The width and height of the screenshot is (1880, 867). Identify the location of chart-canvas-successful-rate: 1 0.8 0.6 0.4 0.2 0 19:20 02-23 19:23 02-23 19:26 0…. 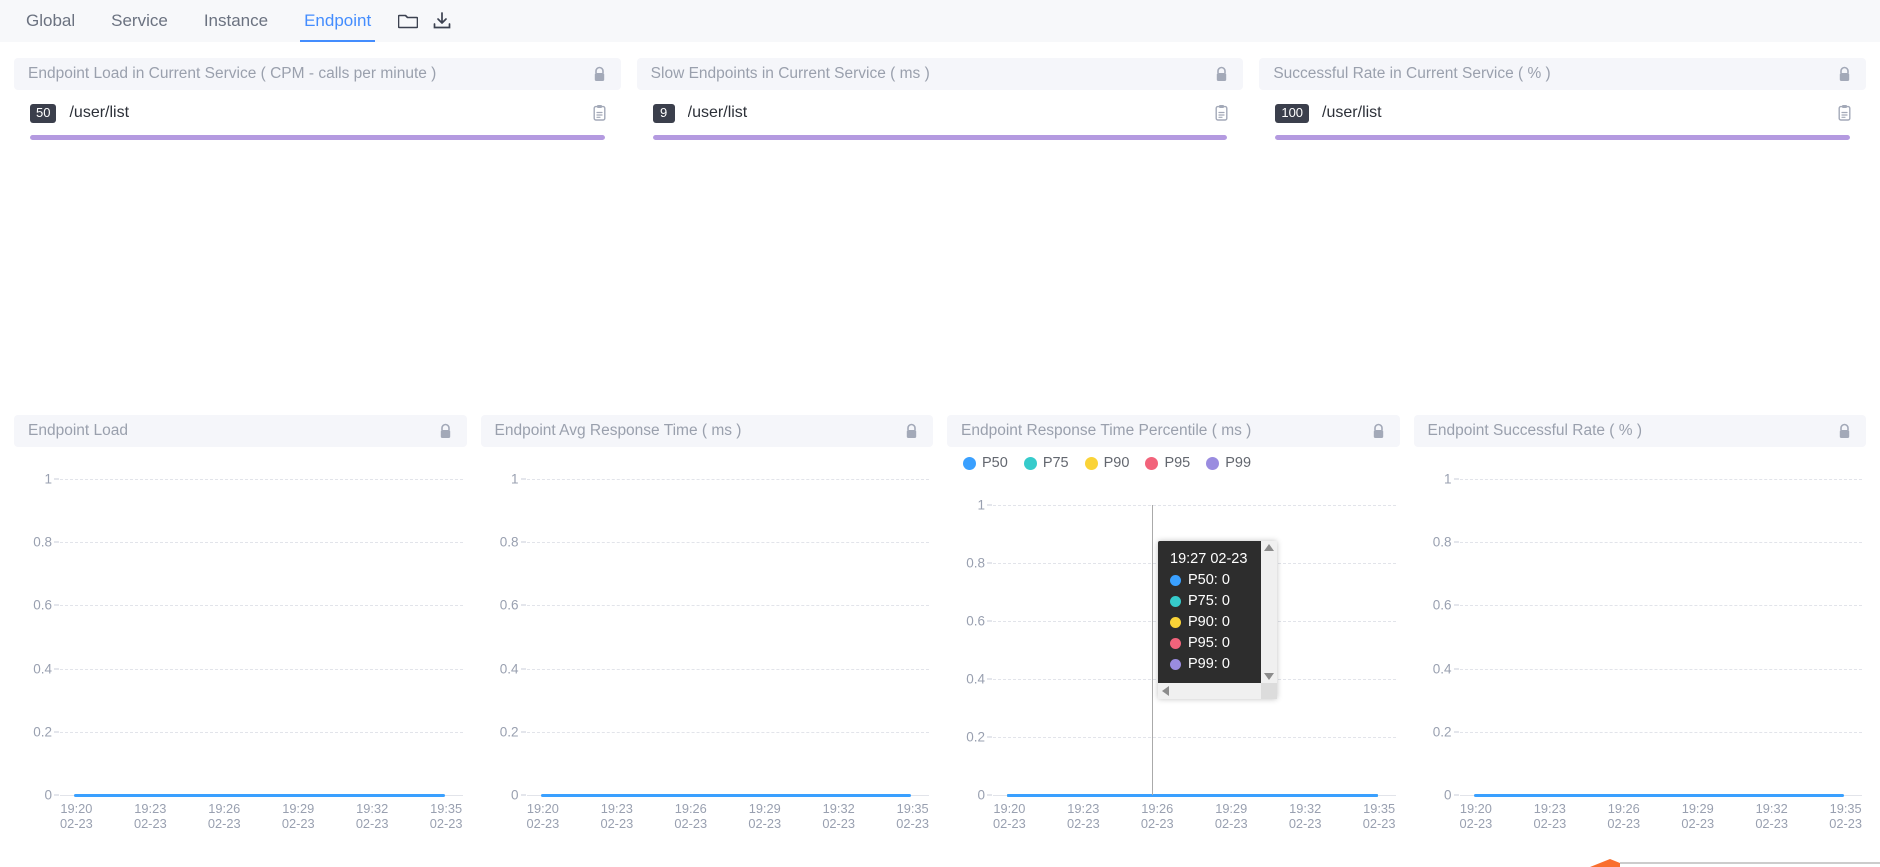
(1640, 651).